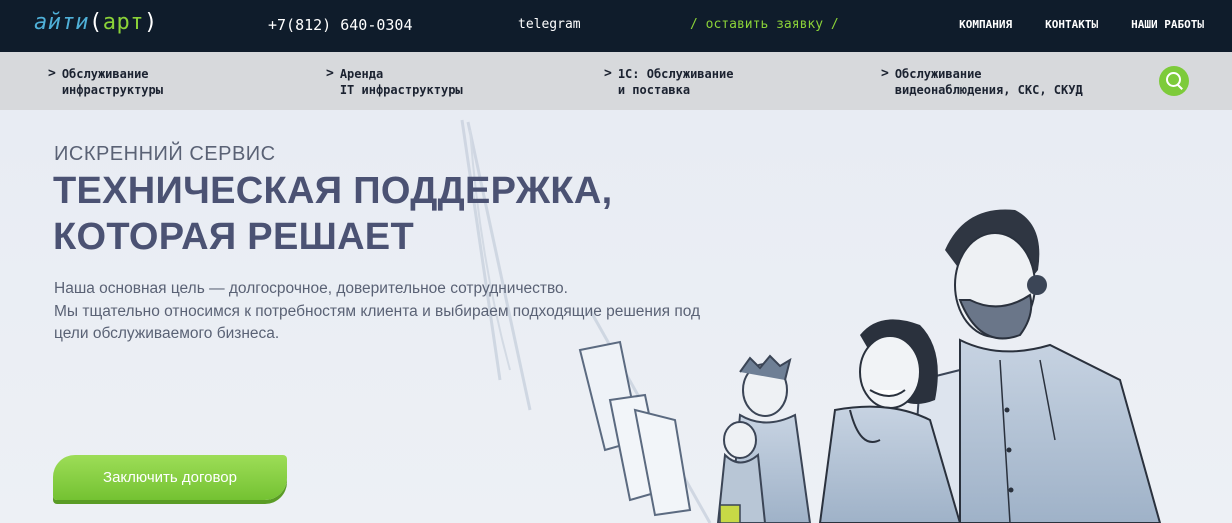  What do you see at coordinates (333, 191) in the screenshot?
I see `headline-line-1: ТЕХНИЧЕСКАЯ ПОДДЕРЖКА,` at bounding box center [333, 191].